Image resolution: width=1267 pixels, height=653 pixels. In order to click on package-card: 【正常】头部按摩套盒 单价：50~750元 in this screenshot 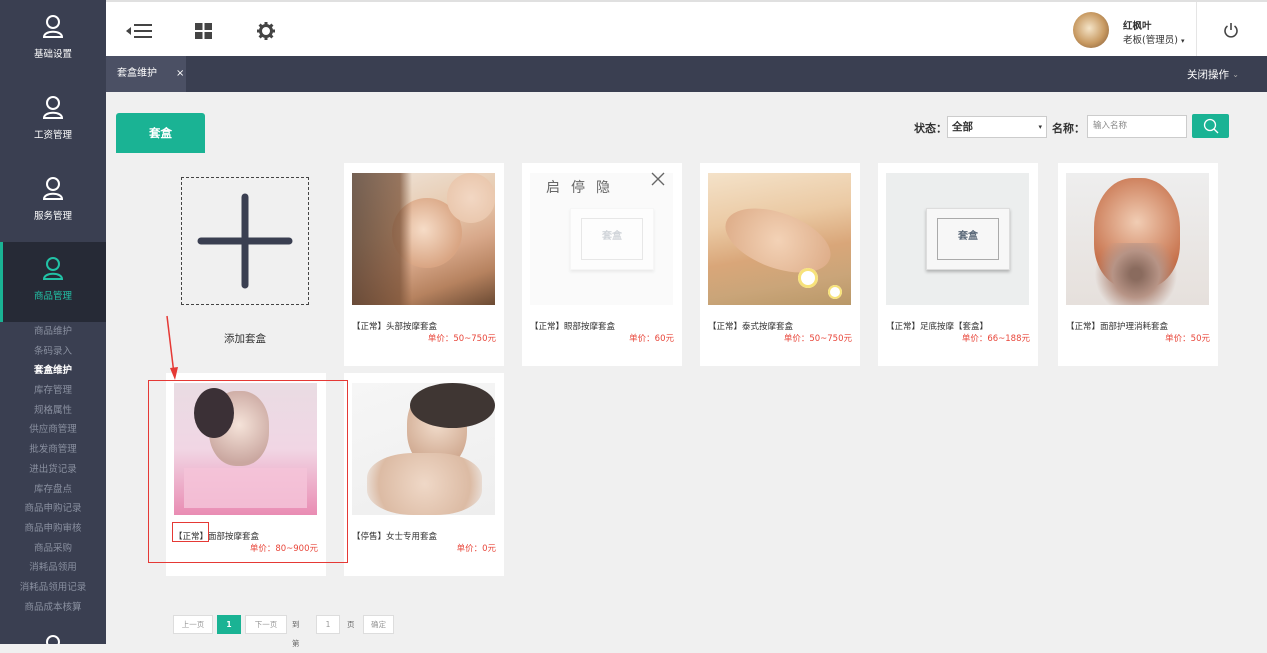, I will do `click(424, 264)`.